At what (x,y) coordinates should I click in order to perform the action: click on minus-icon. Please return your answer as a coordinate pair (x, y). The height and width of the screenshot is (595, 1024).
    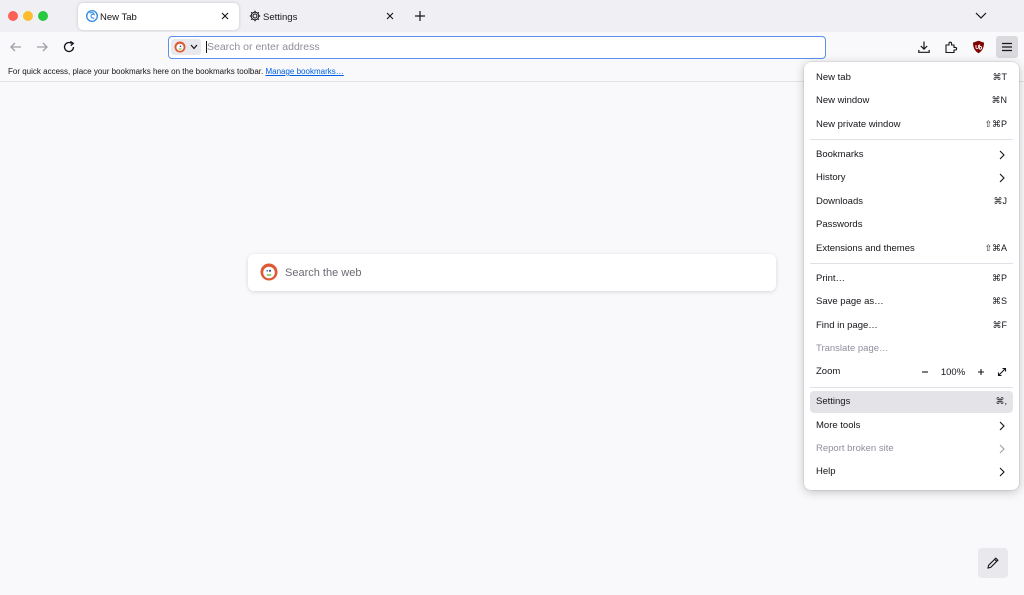
    Looking at the image, I should click on (925, 372).